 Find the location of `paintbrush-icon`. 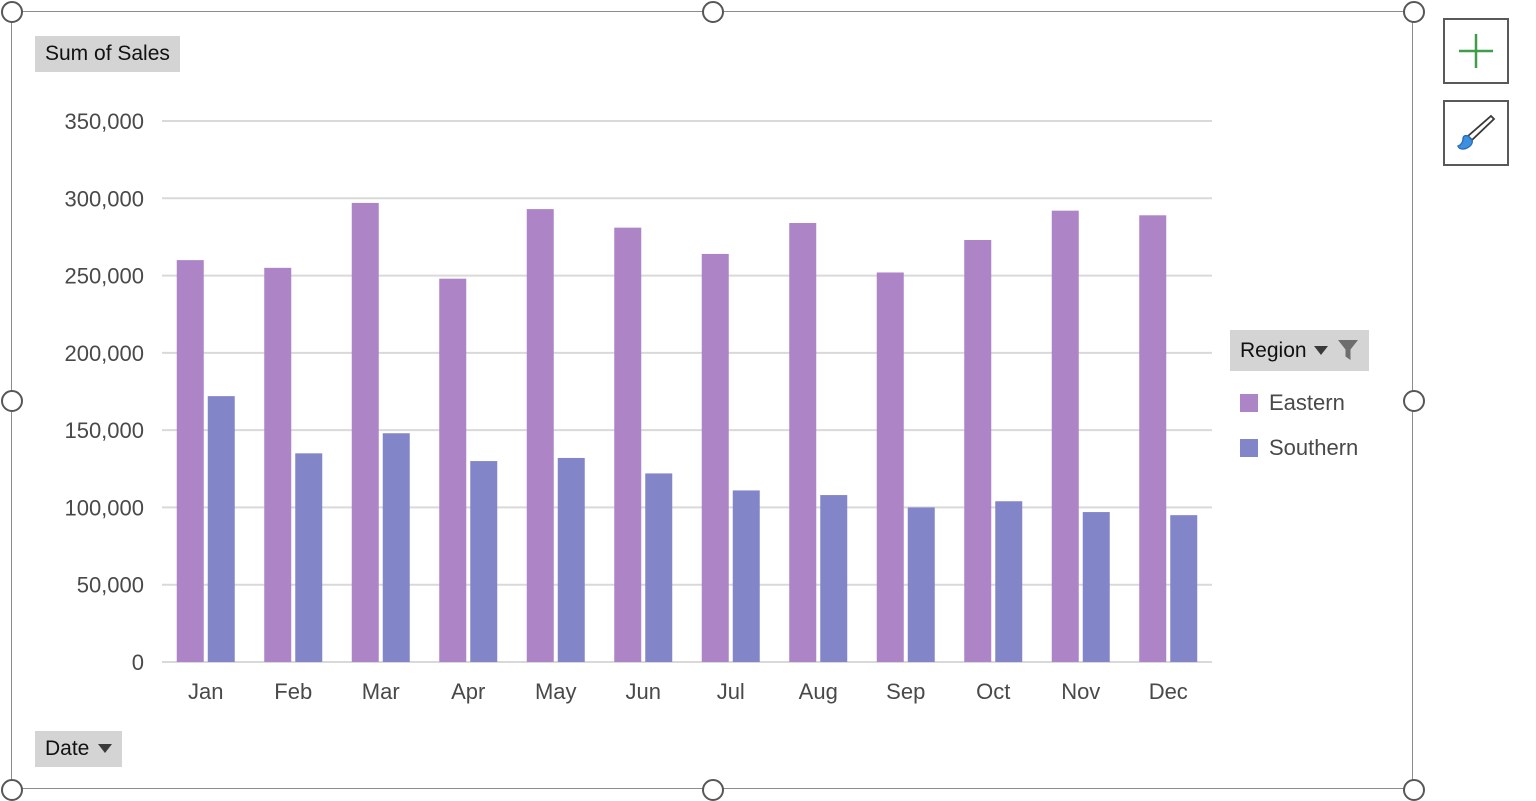

paintbrush-icon is located at coordinates (1476, 132).